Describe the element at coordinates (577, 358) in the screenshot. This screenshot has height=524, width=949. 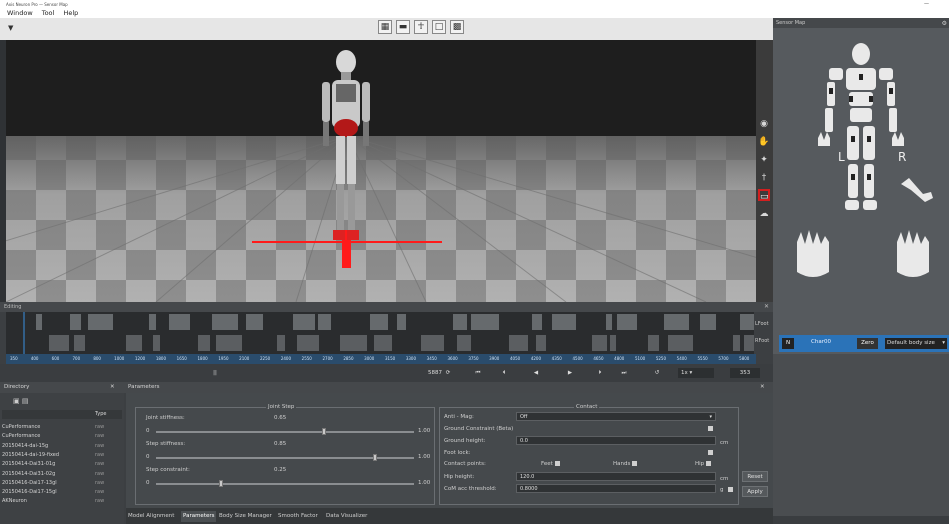
I see `ruler-tick-label: 4500` at that location.